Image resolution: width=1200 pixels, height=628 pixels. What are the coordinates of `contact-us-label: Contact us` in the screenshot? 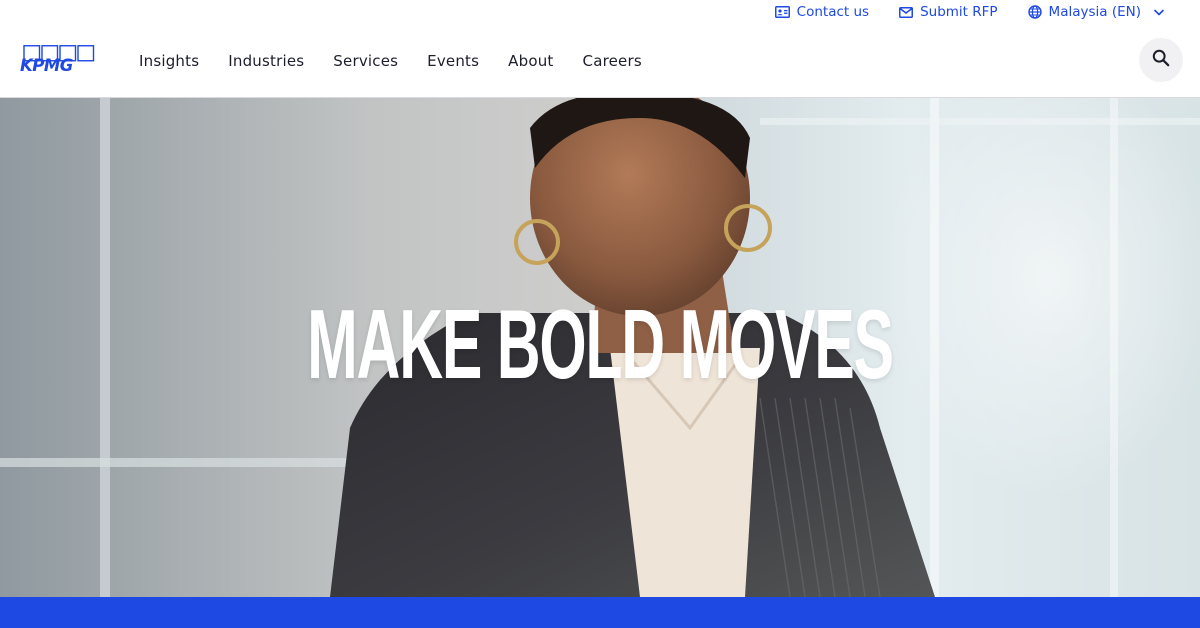 It's located at (833, 12).